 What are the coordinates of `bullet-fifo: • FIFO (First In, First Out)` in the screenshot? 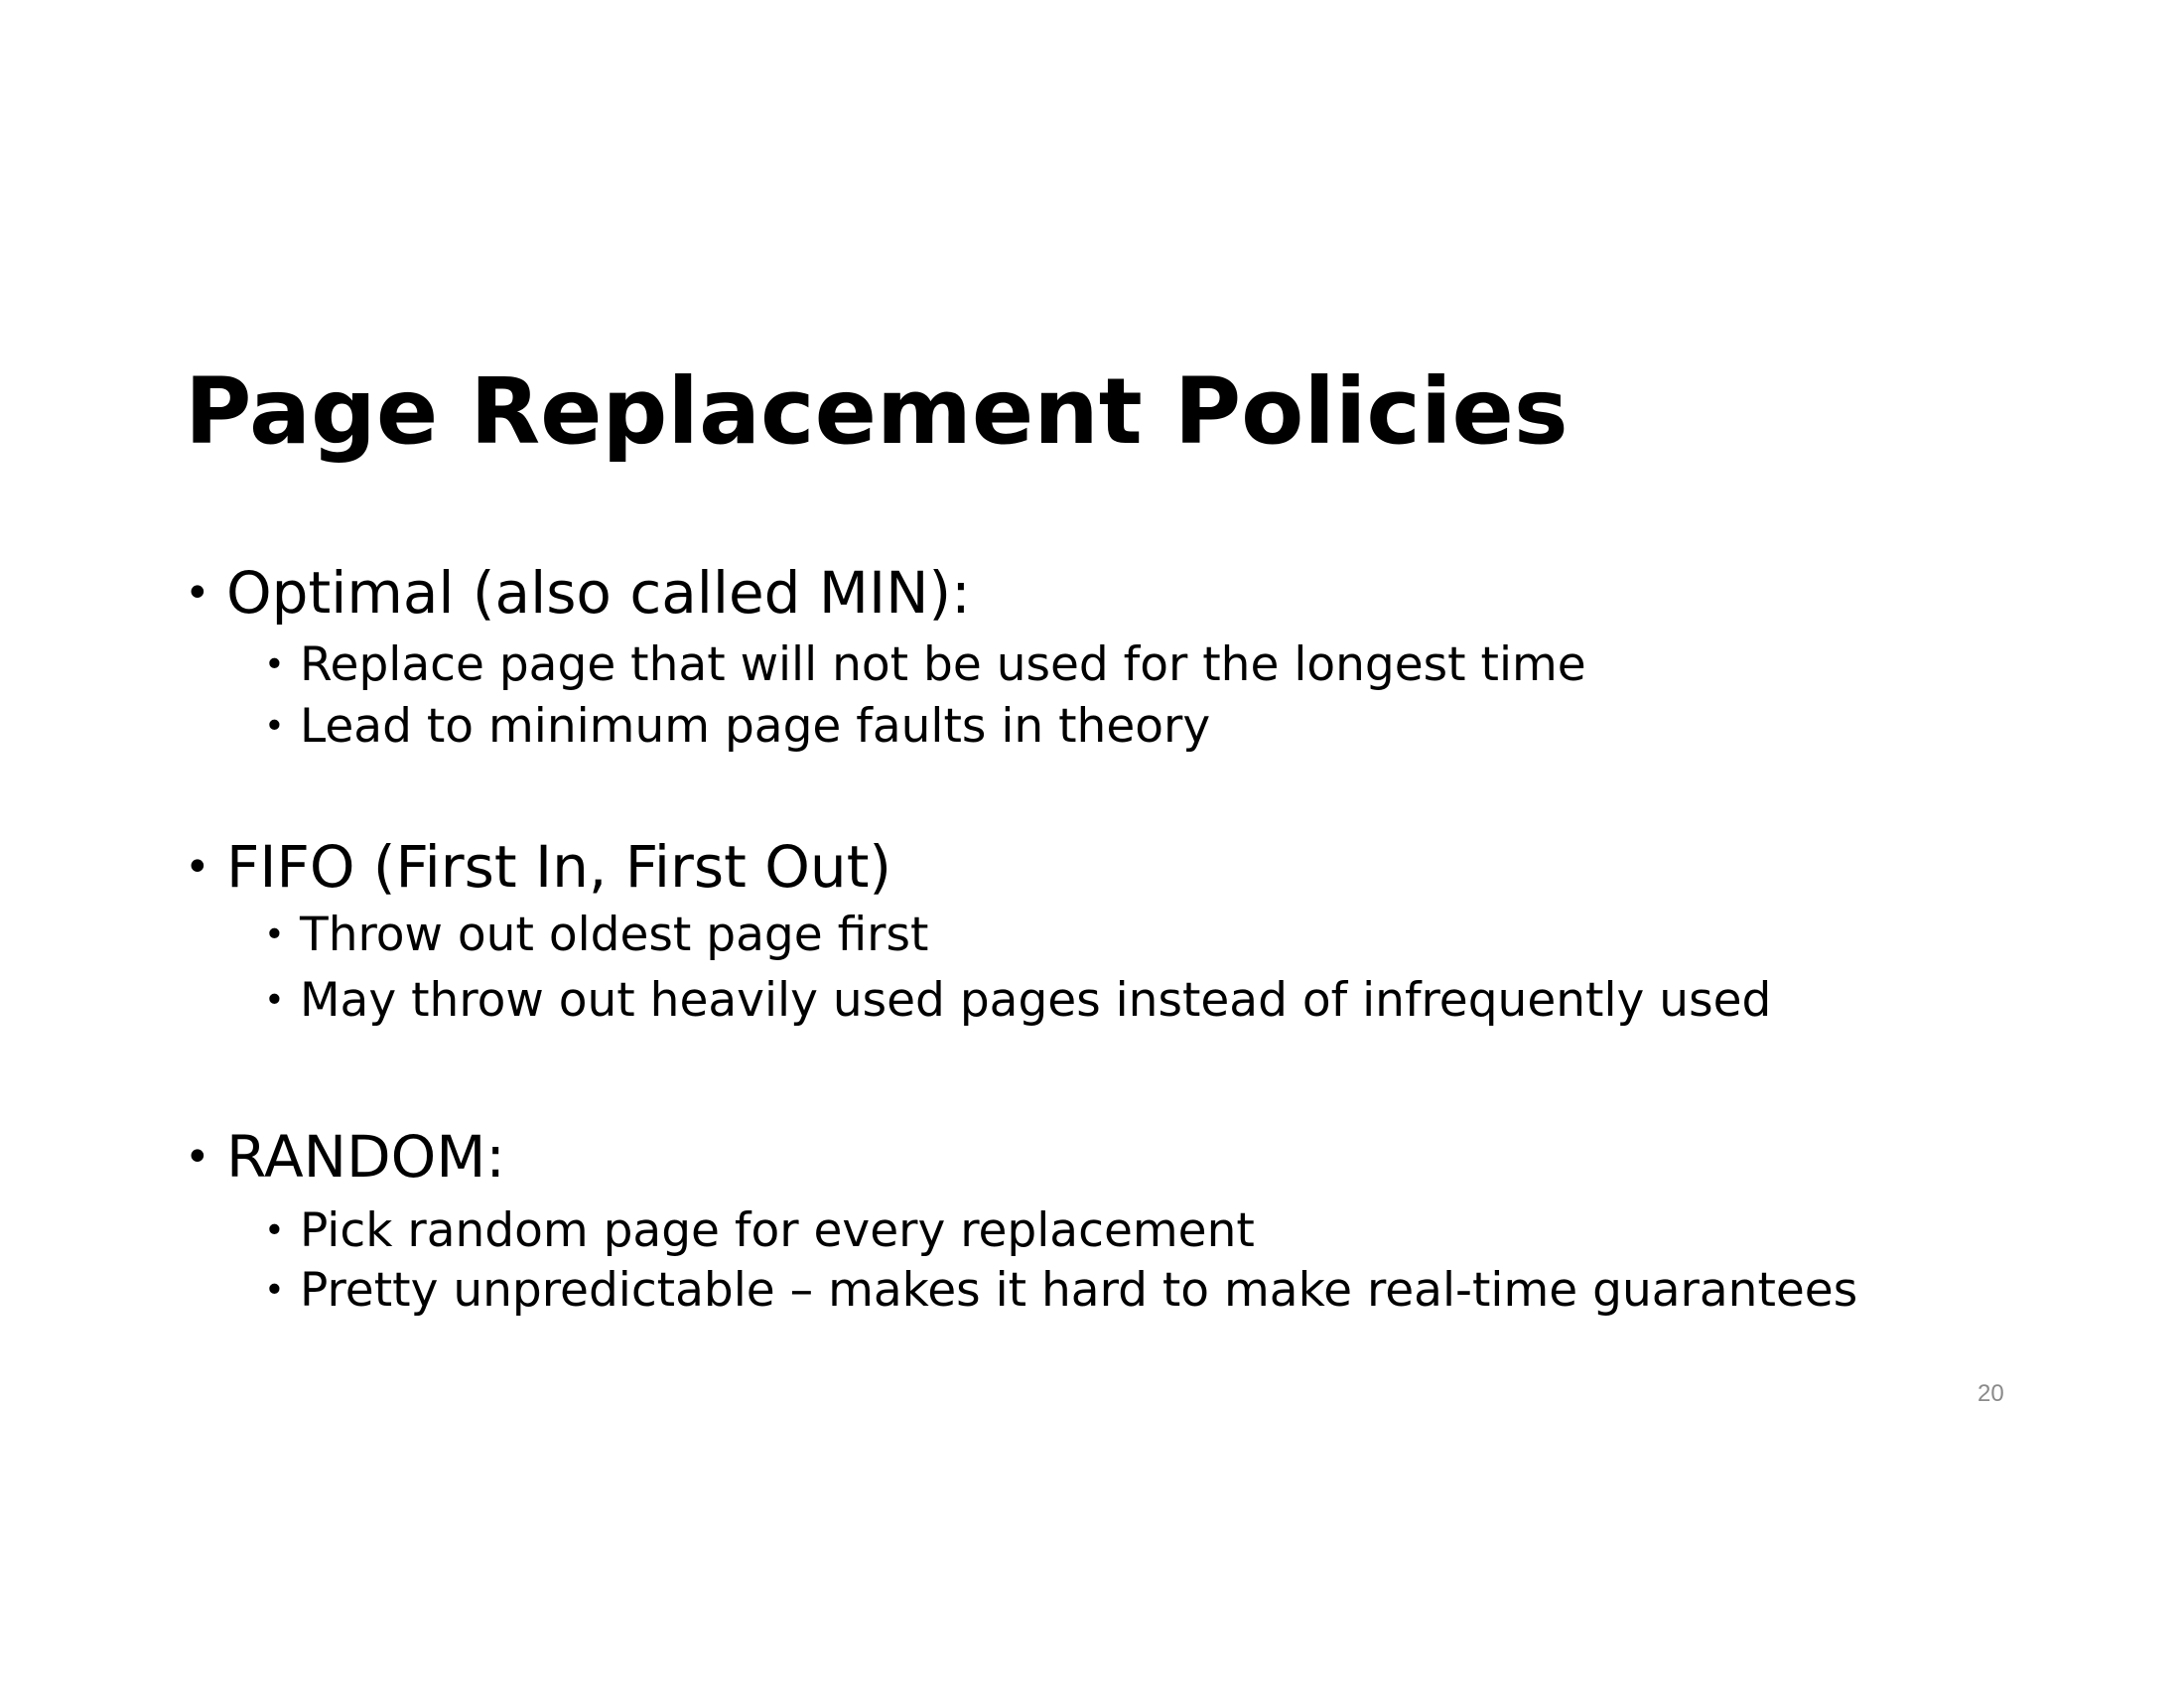 It's located at (538, 867).